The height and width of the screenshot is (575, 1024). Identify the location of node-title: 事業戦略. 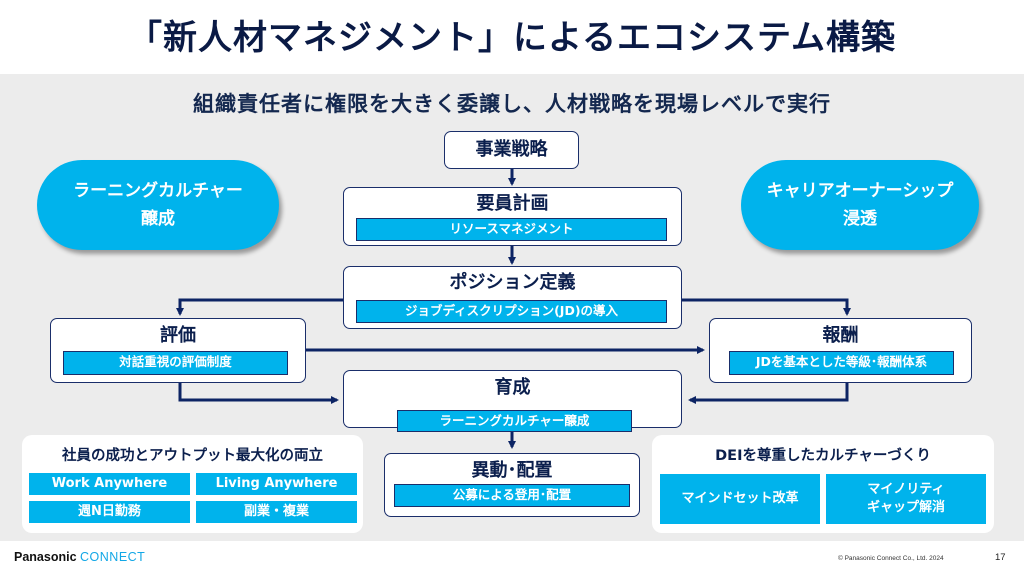
(511, 149).